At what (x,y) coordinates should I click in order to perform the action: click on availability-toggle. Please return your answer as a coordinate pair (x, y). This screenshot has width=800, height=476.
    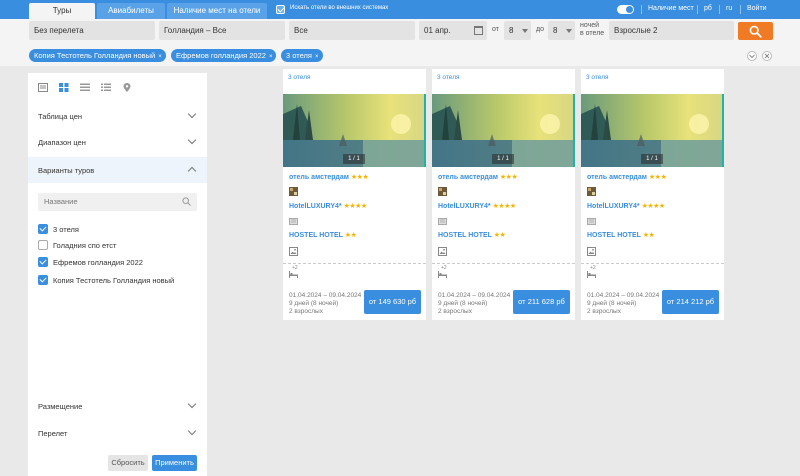
    Looking at the image, I should click on (625, 9).